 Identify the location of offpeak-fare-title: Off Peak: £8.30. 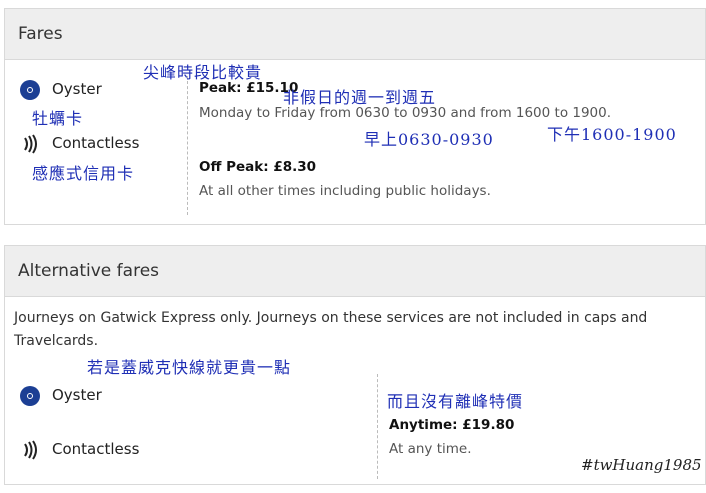
(258, 167).